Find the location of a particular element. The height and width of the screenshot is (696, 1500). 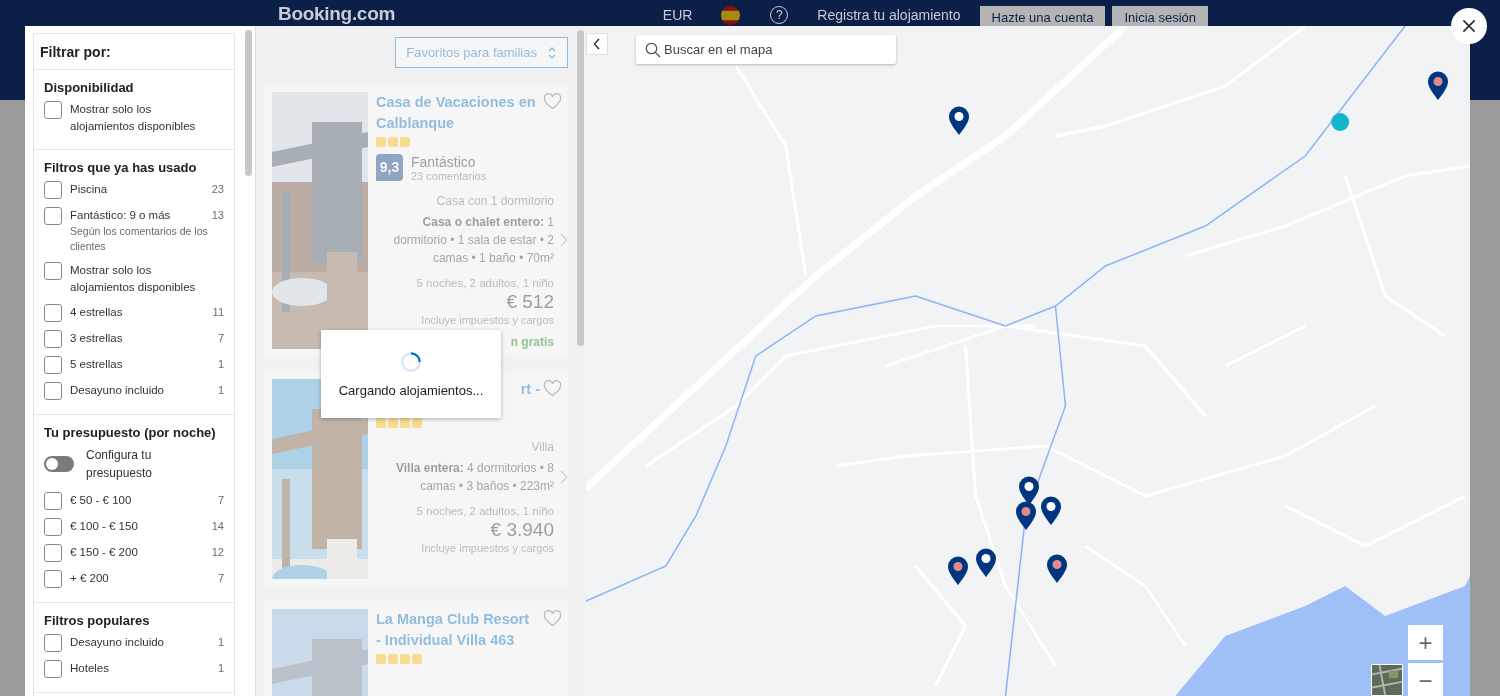

cancellation-note: n gratis is located at coordinates (532, 342).